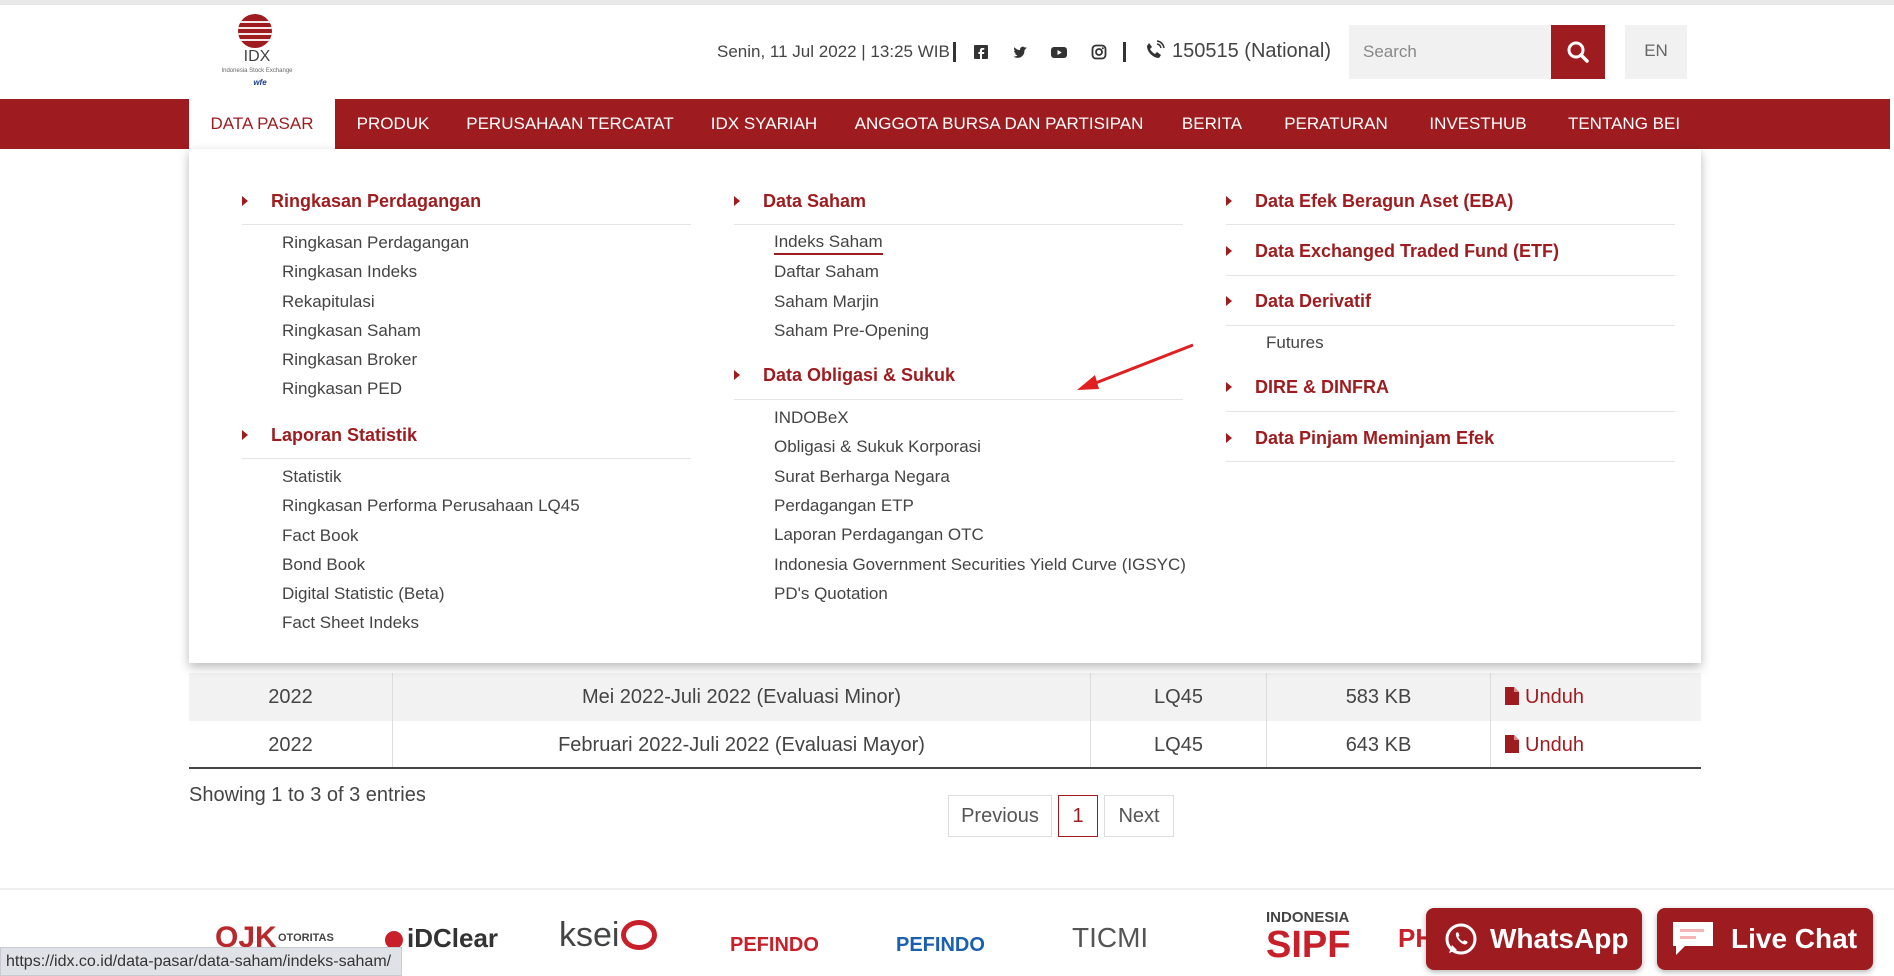 This screenshot has width=1894, height=976. What do you see at coordinates (363, 594) in the screenshot?
I see `menu-link-digital-statistic: Digital Statistic (Beta)` at bounding box center [363, 594].